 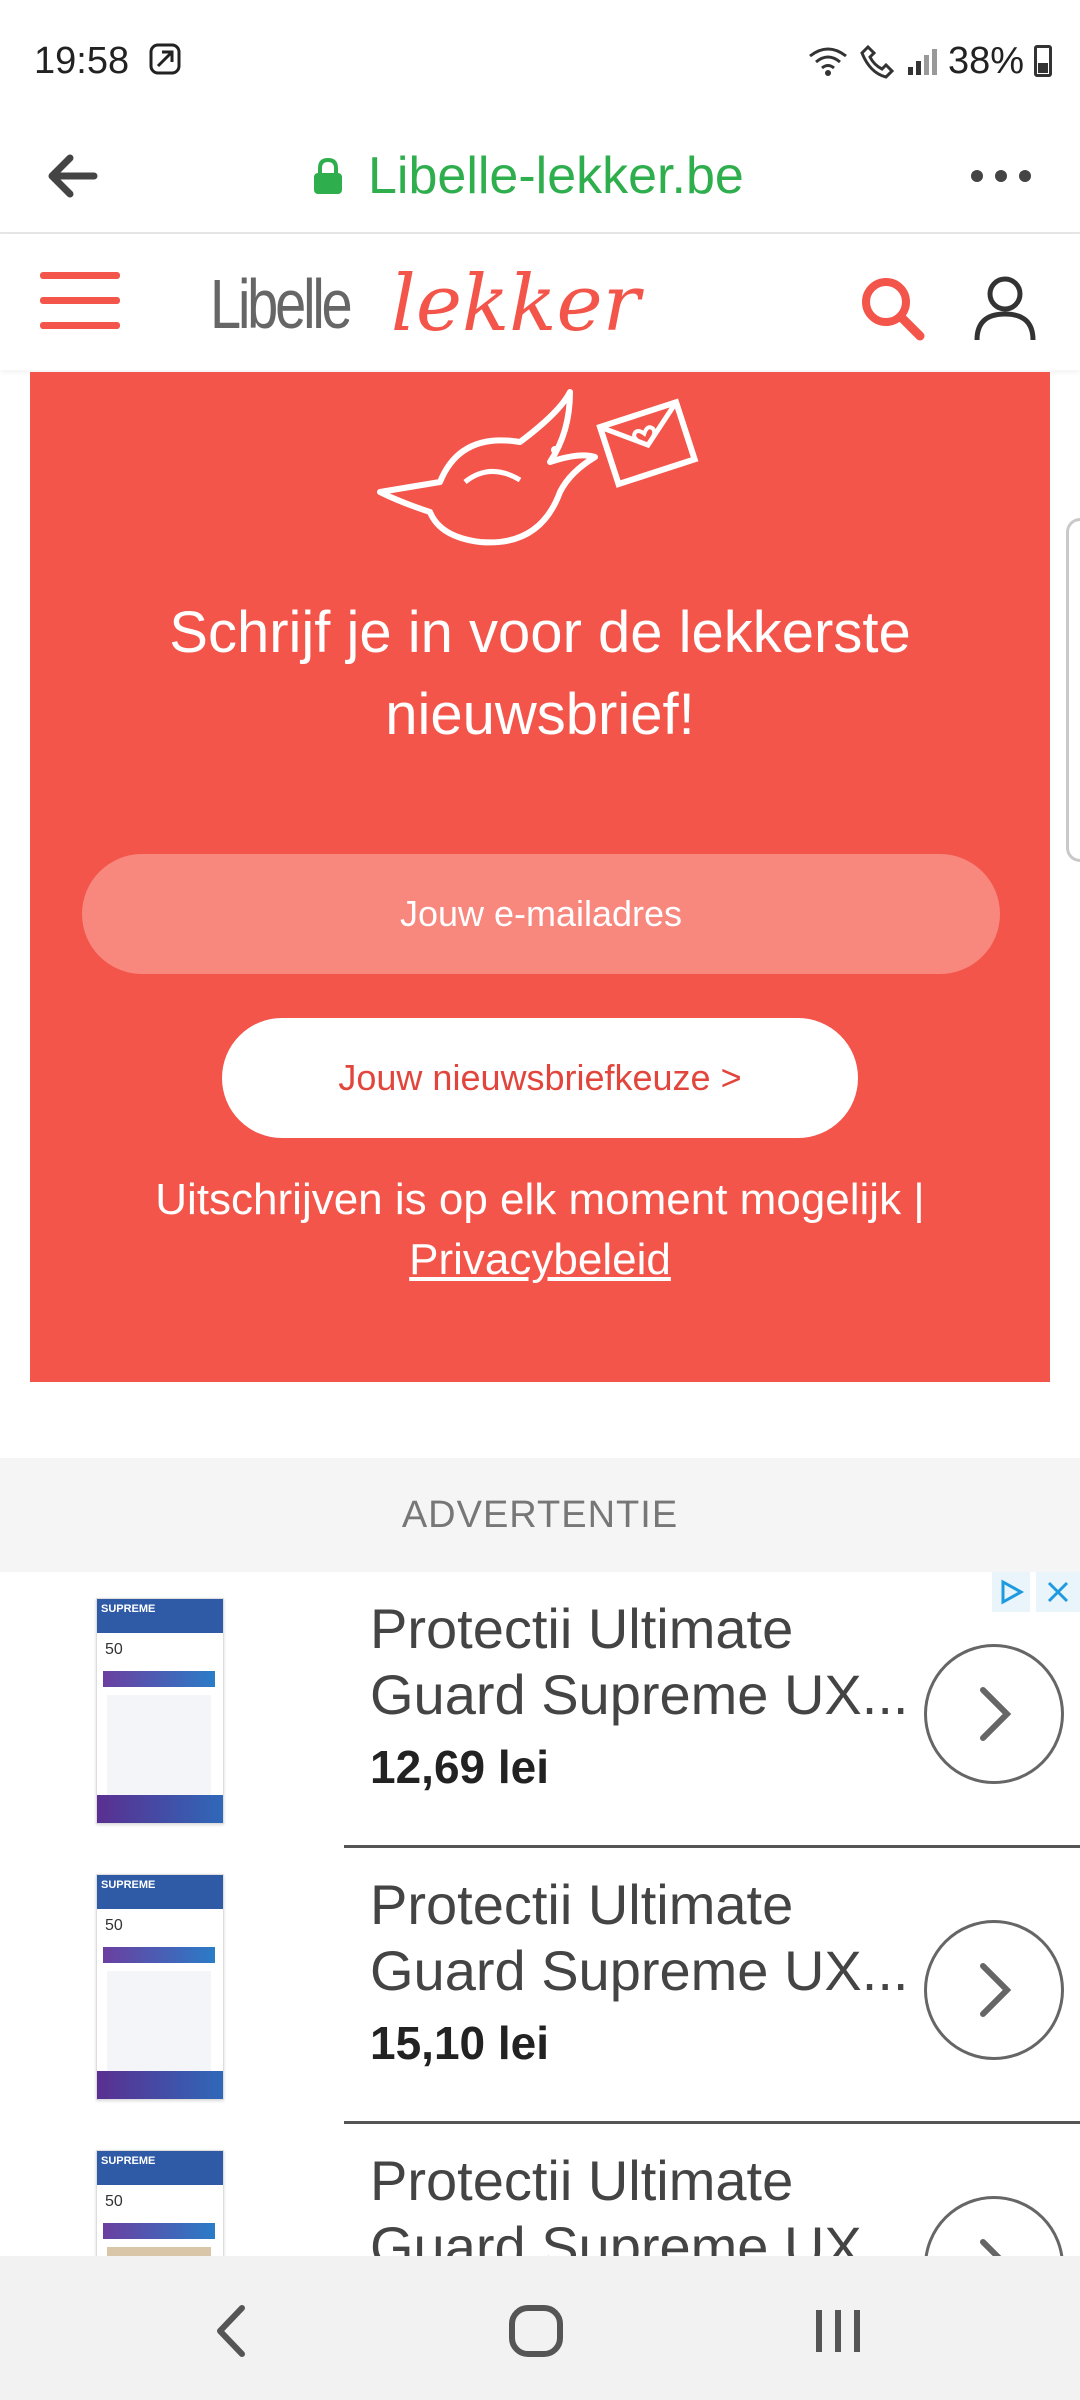 I want to click on ad-item-price: 12,69 lei, so click(x=460, y=1767).